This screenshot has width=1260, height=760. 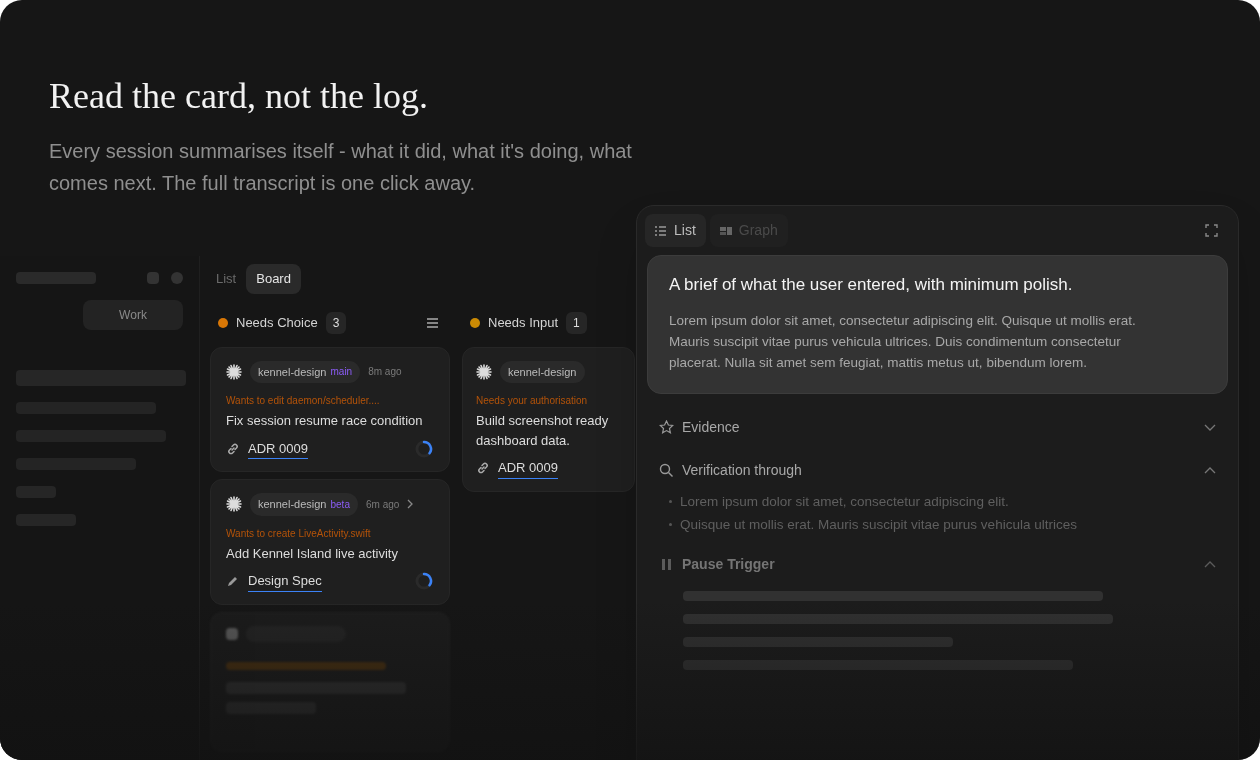 What do you see at coordinates (330, 542) in the screenshot?
I see `session-card: kennel-design beta 6m ago Wants to create LiveActivity.swift Add Kennel Island live activity Design Spec` at bounding box center [330, 542].